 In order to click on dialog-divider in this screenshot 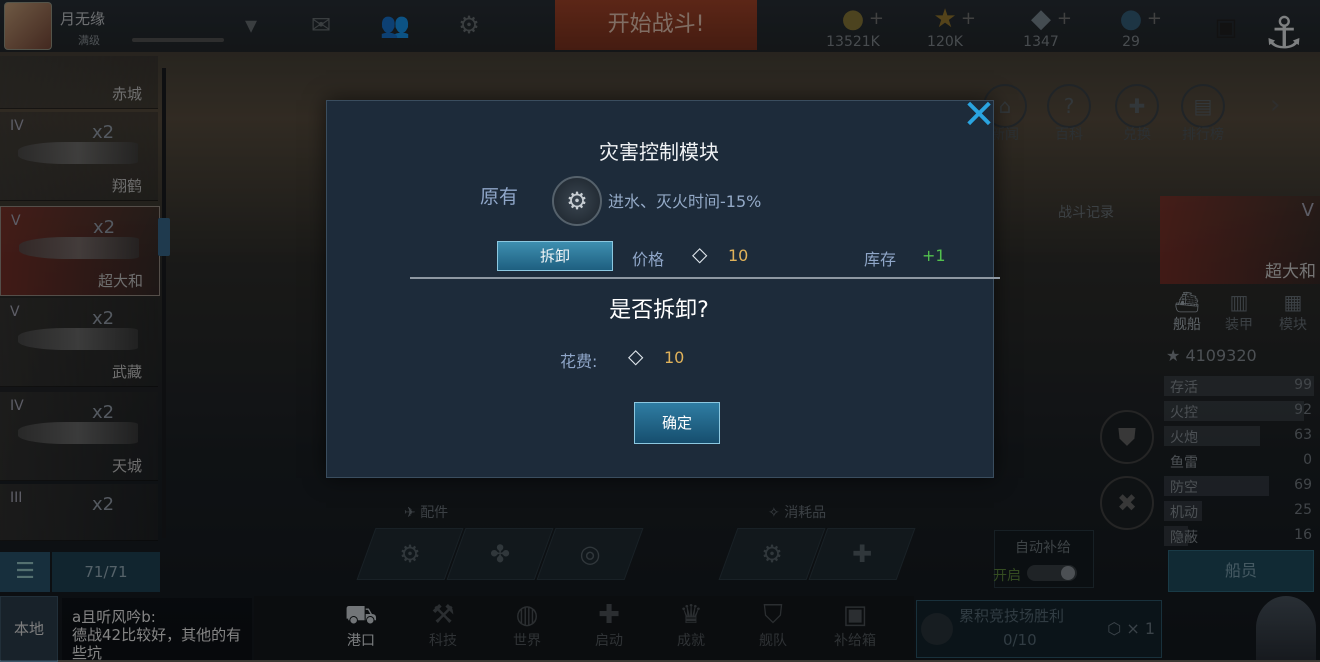, I will do `click(705, 278)`.